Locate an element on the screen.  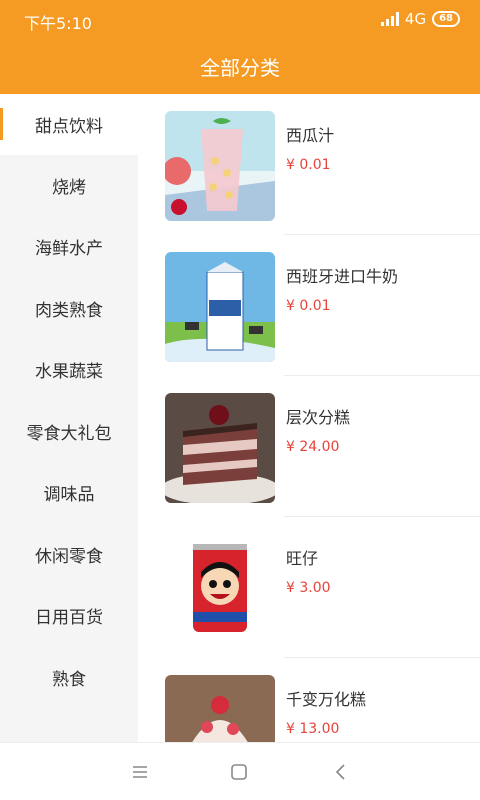
sidebar-item-snack-pack: 零食大礼包 is located at coordinates (69, 431).